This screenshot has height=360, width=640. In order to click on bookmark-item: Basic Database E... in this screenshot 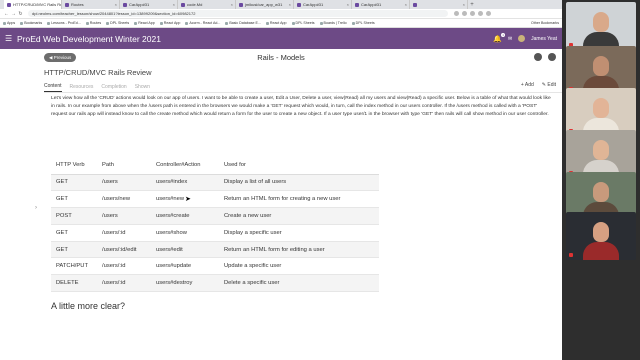, I will do `click(243, 23)`.